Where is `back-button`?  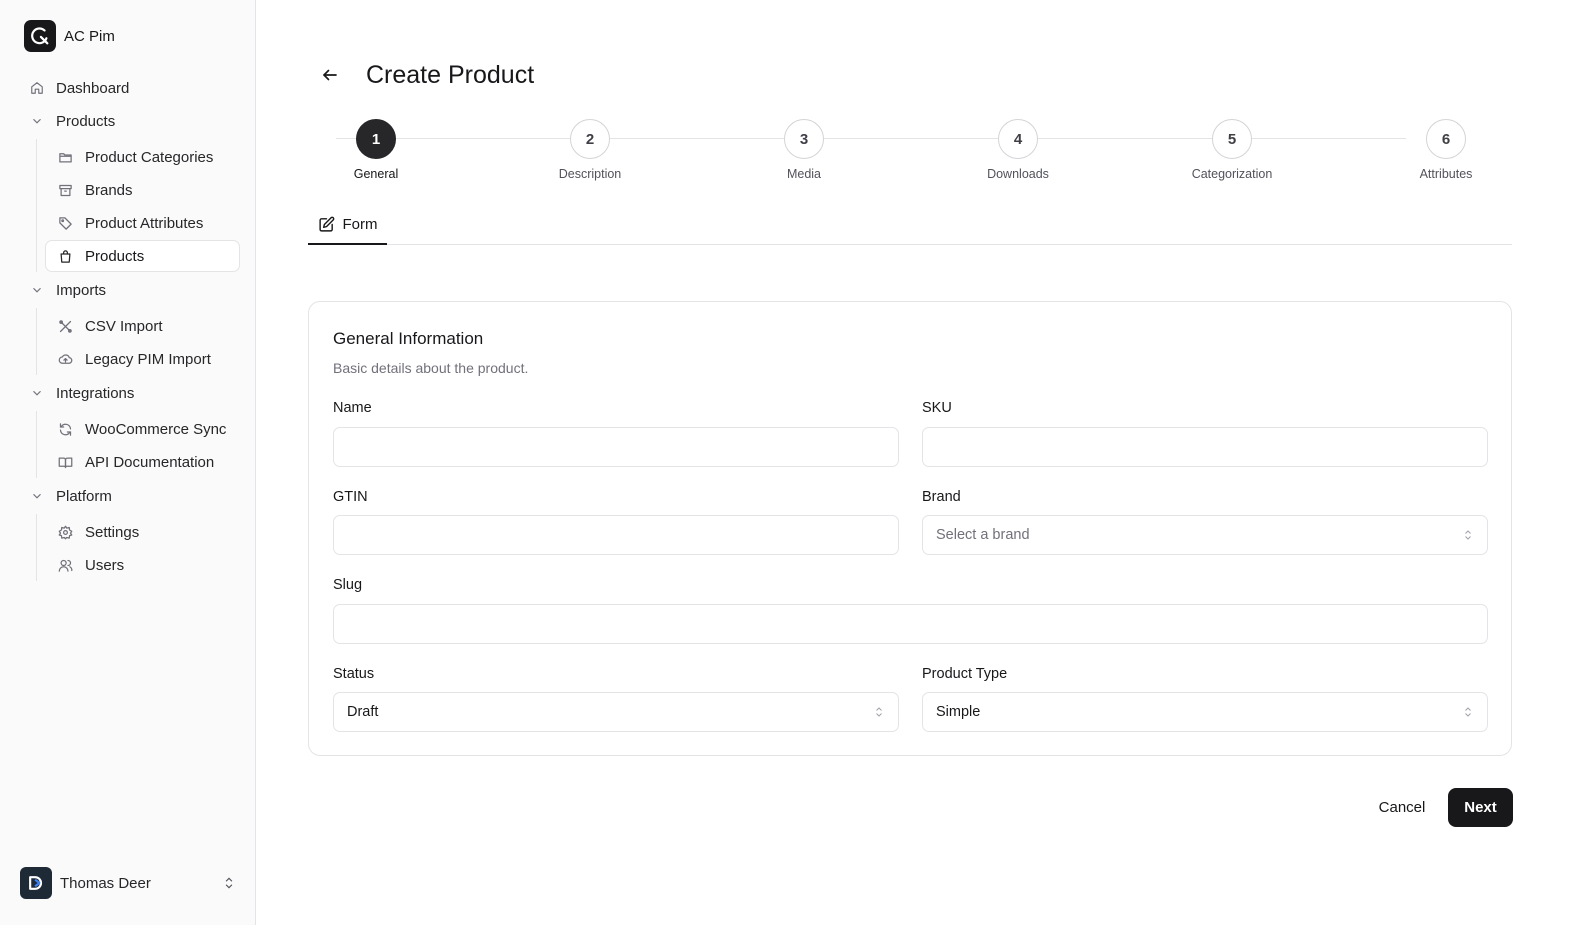 back-button is located at coordinates (330, 75).